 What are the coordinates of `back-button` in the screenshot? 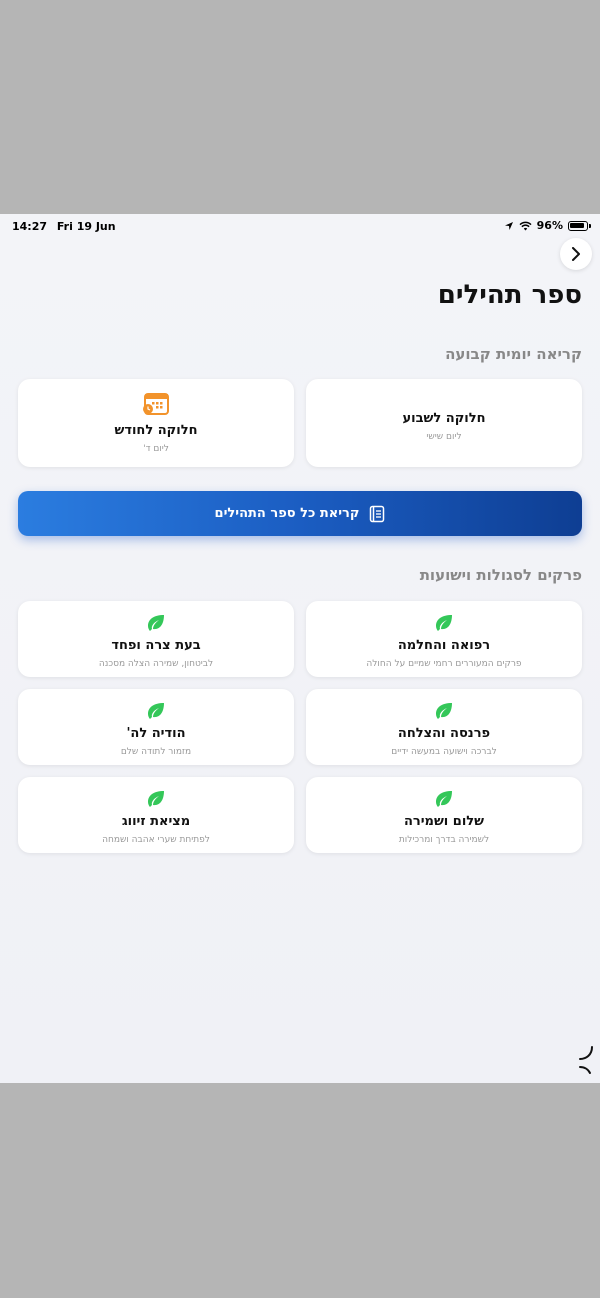 It's located at (576, 254).